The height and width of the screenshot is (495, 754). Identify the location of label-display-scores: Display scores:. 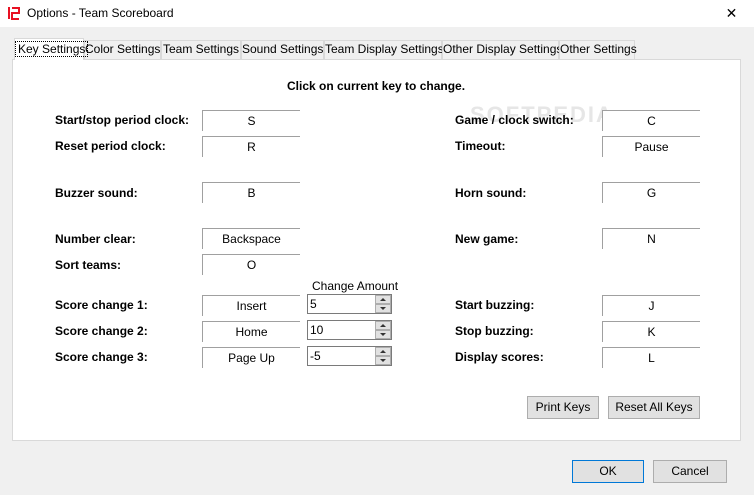
(499, 357).